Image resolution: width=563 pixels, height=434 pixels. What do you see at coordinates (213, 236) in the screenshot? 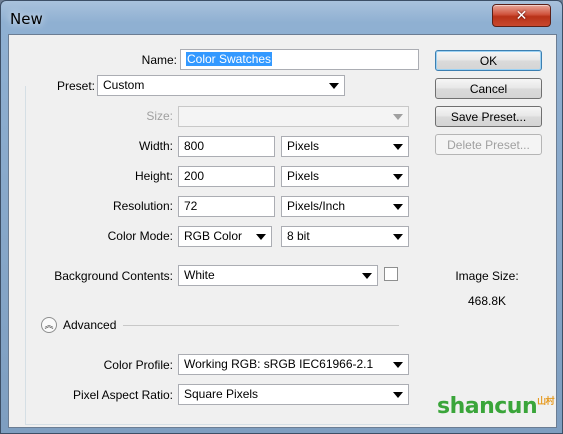
I see `color-mode-value: RGB Color` at bounding box center [213, 236].